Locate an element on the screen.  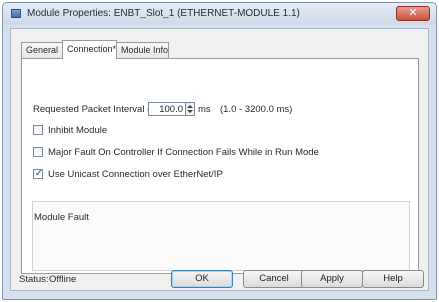
tab-module-info: Module Info is located at coordinates (142, 50).